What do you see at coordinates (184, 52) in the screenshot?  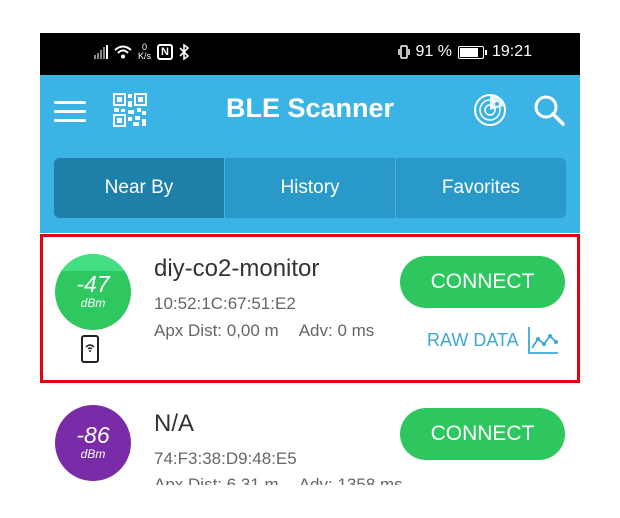 I see `bluetooth-icon` at bounding box center [184, 52].